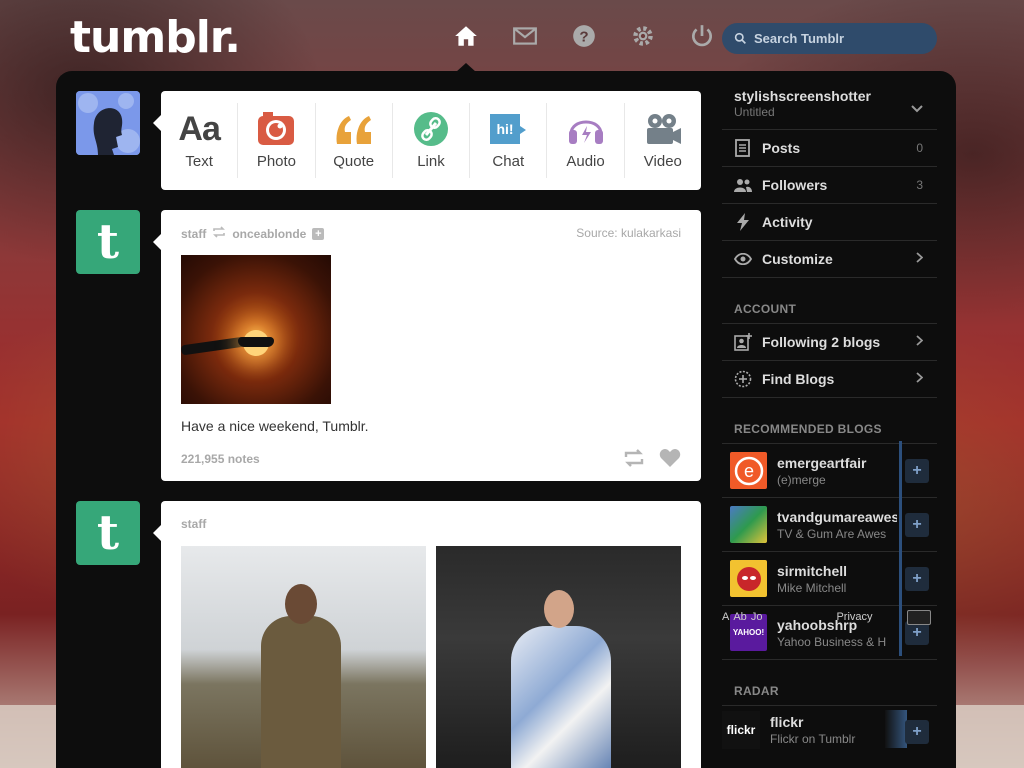 This screenshot has height=768, width=1024. What do you see at coordinates (740, 38) in the screenshot?
I see `search-icon` at bounding box center [740, 38].